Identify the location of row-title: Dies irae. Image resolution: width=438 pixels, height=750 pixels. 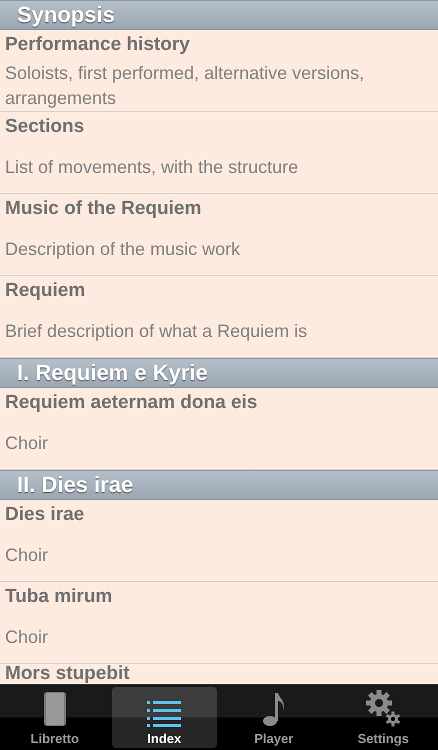
(219, 515).